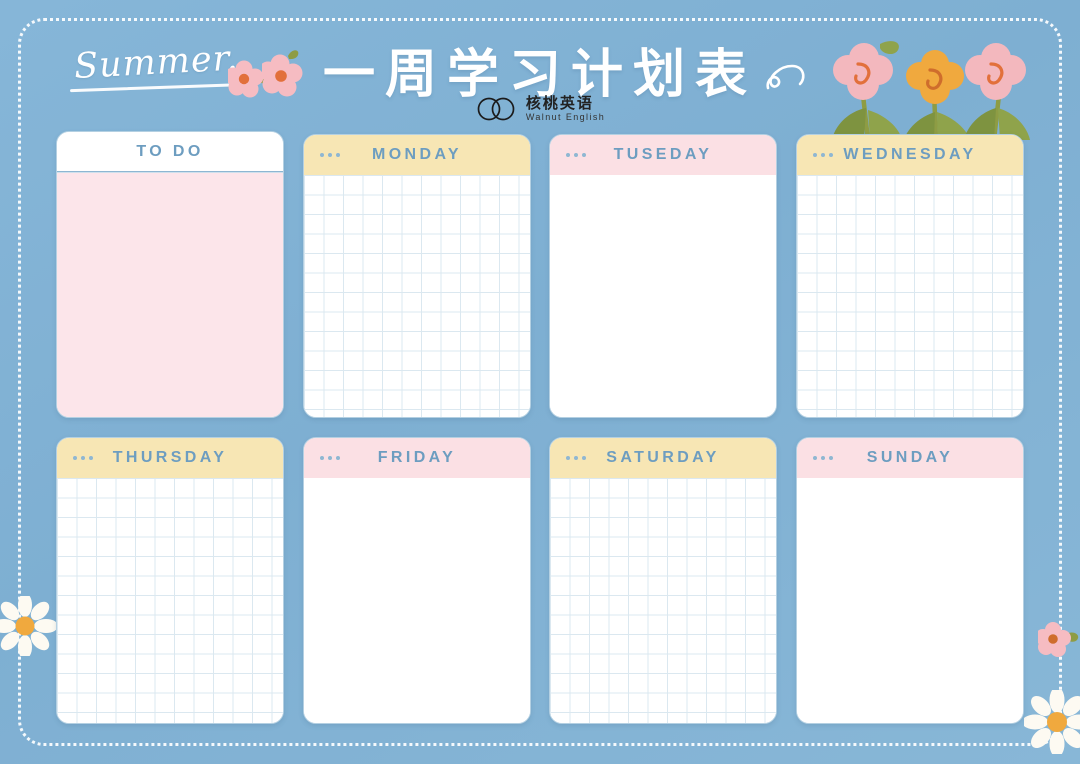  Describe the element at coordinates (417, 296) in the screenshot. I see `card-body-monday` at that location.